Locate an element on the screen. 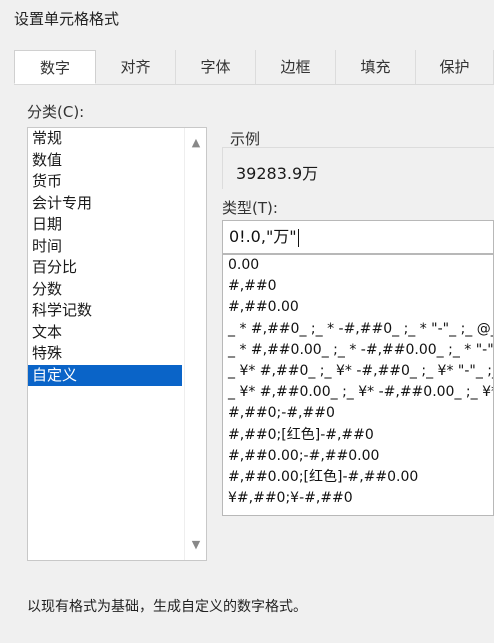 This screenshot has width=494, height=643. format-item: _ * #,##0_ ;_ * -#,##0_ ;_ * "-"_ ;_ @_ is located at coordinates (358, 329).